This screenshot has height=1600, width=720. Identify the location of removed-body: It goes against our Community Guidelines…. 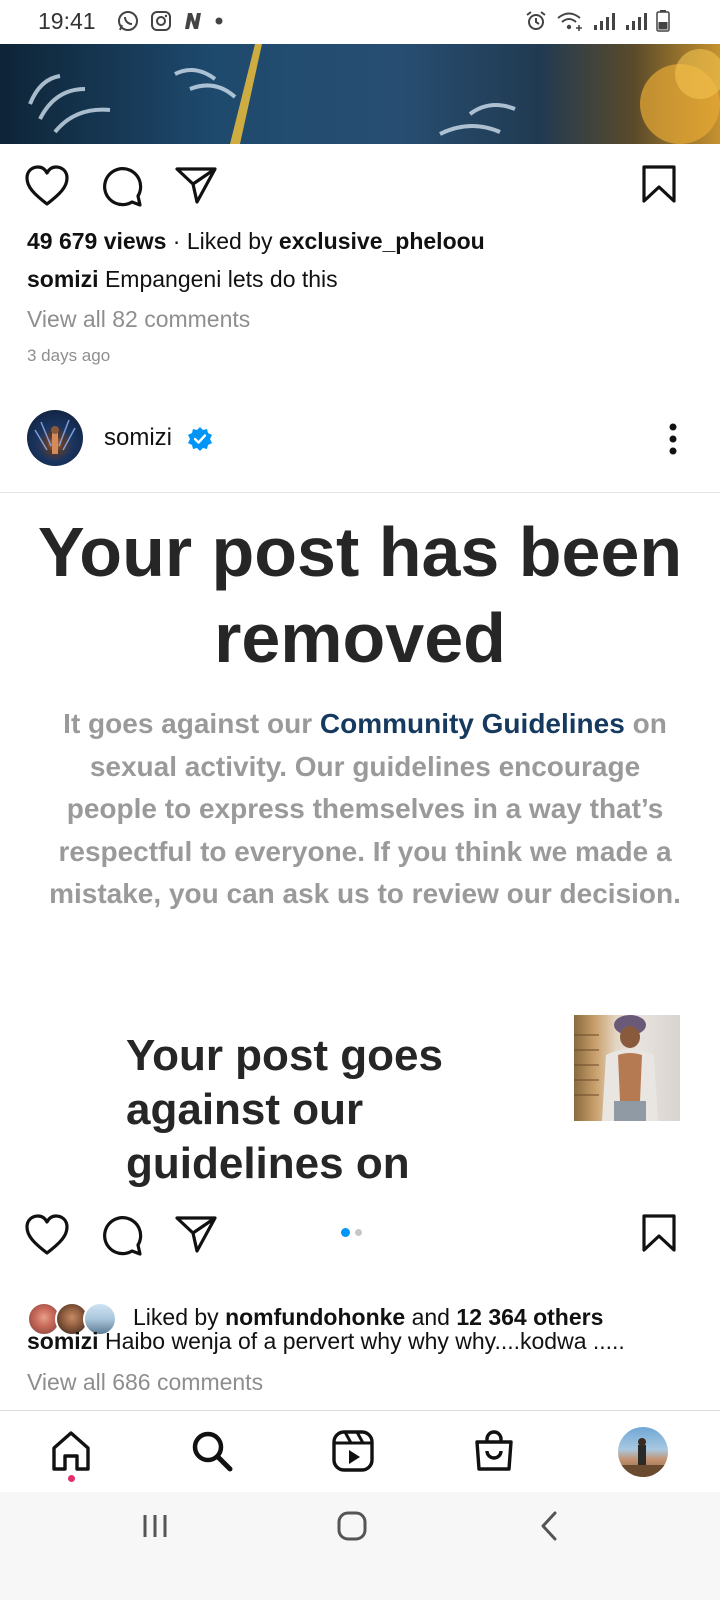
(365, 808).